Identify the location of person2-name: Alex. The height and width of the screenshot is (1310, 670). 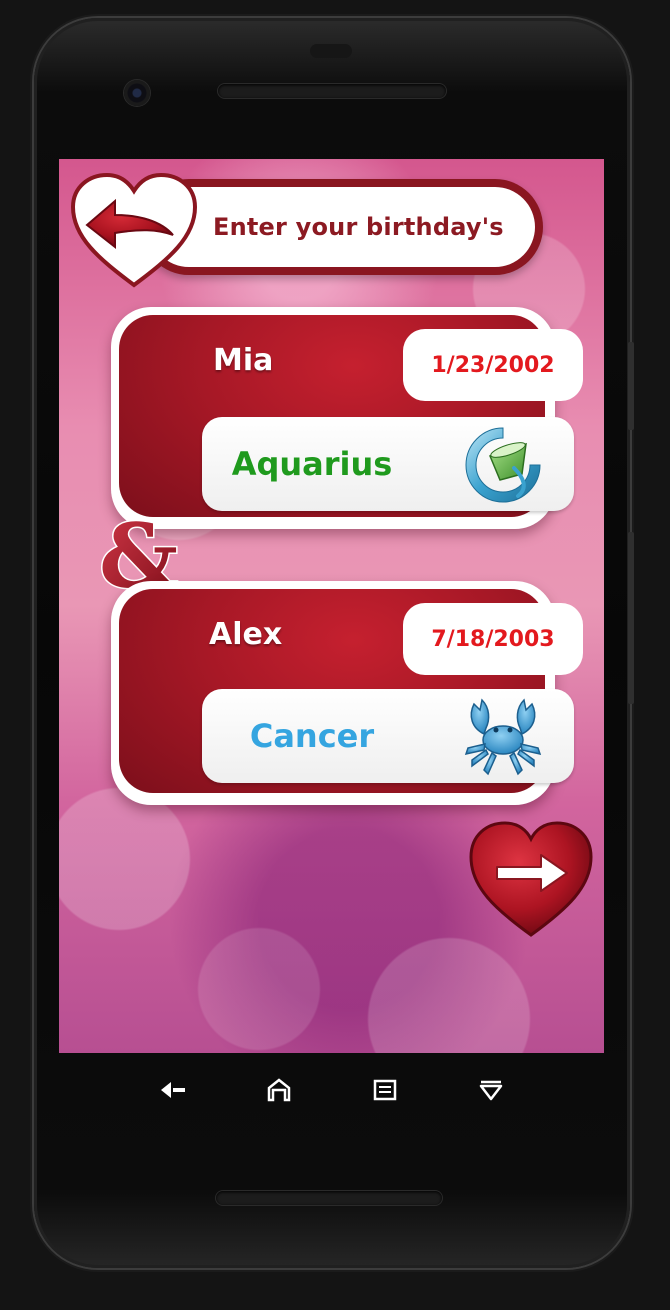
(245, 634).